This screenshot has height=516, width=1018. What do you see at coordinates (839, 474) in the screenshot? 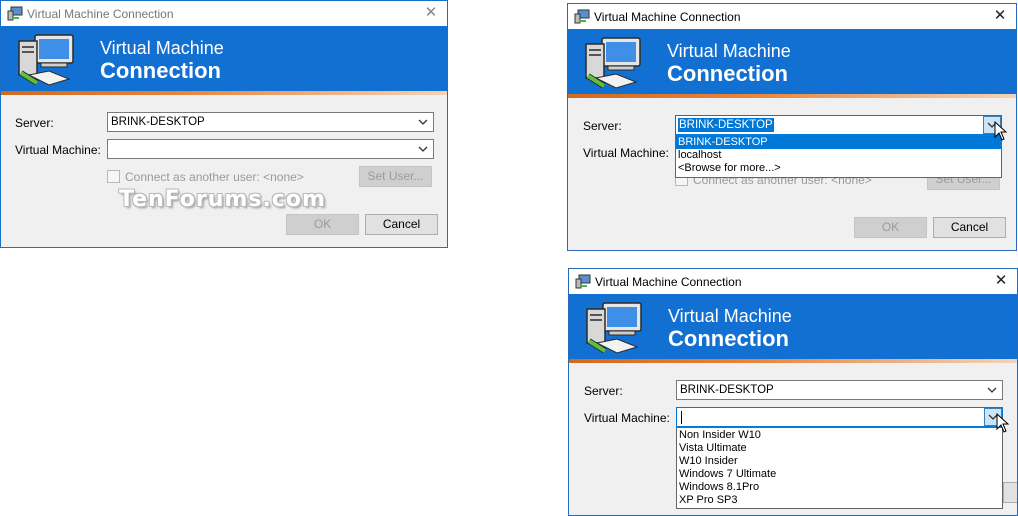
I see `vm-option: Windows 7 Ultimate` at bounding box center [839, 474].